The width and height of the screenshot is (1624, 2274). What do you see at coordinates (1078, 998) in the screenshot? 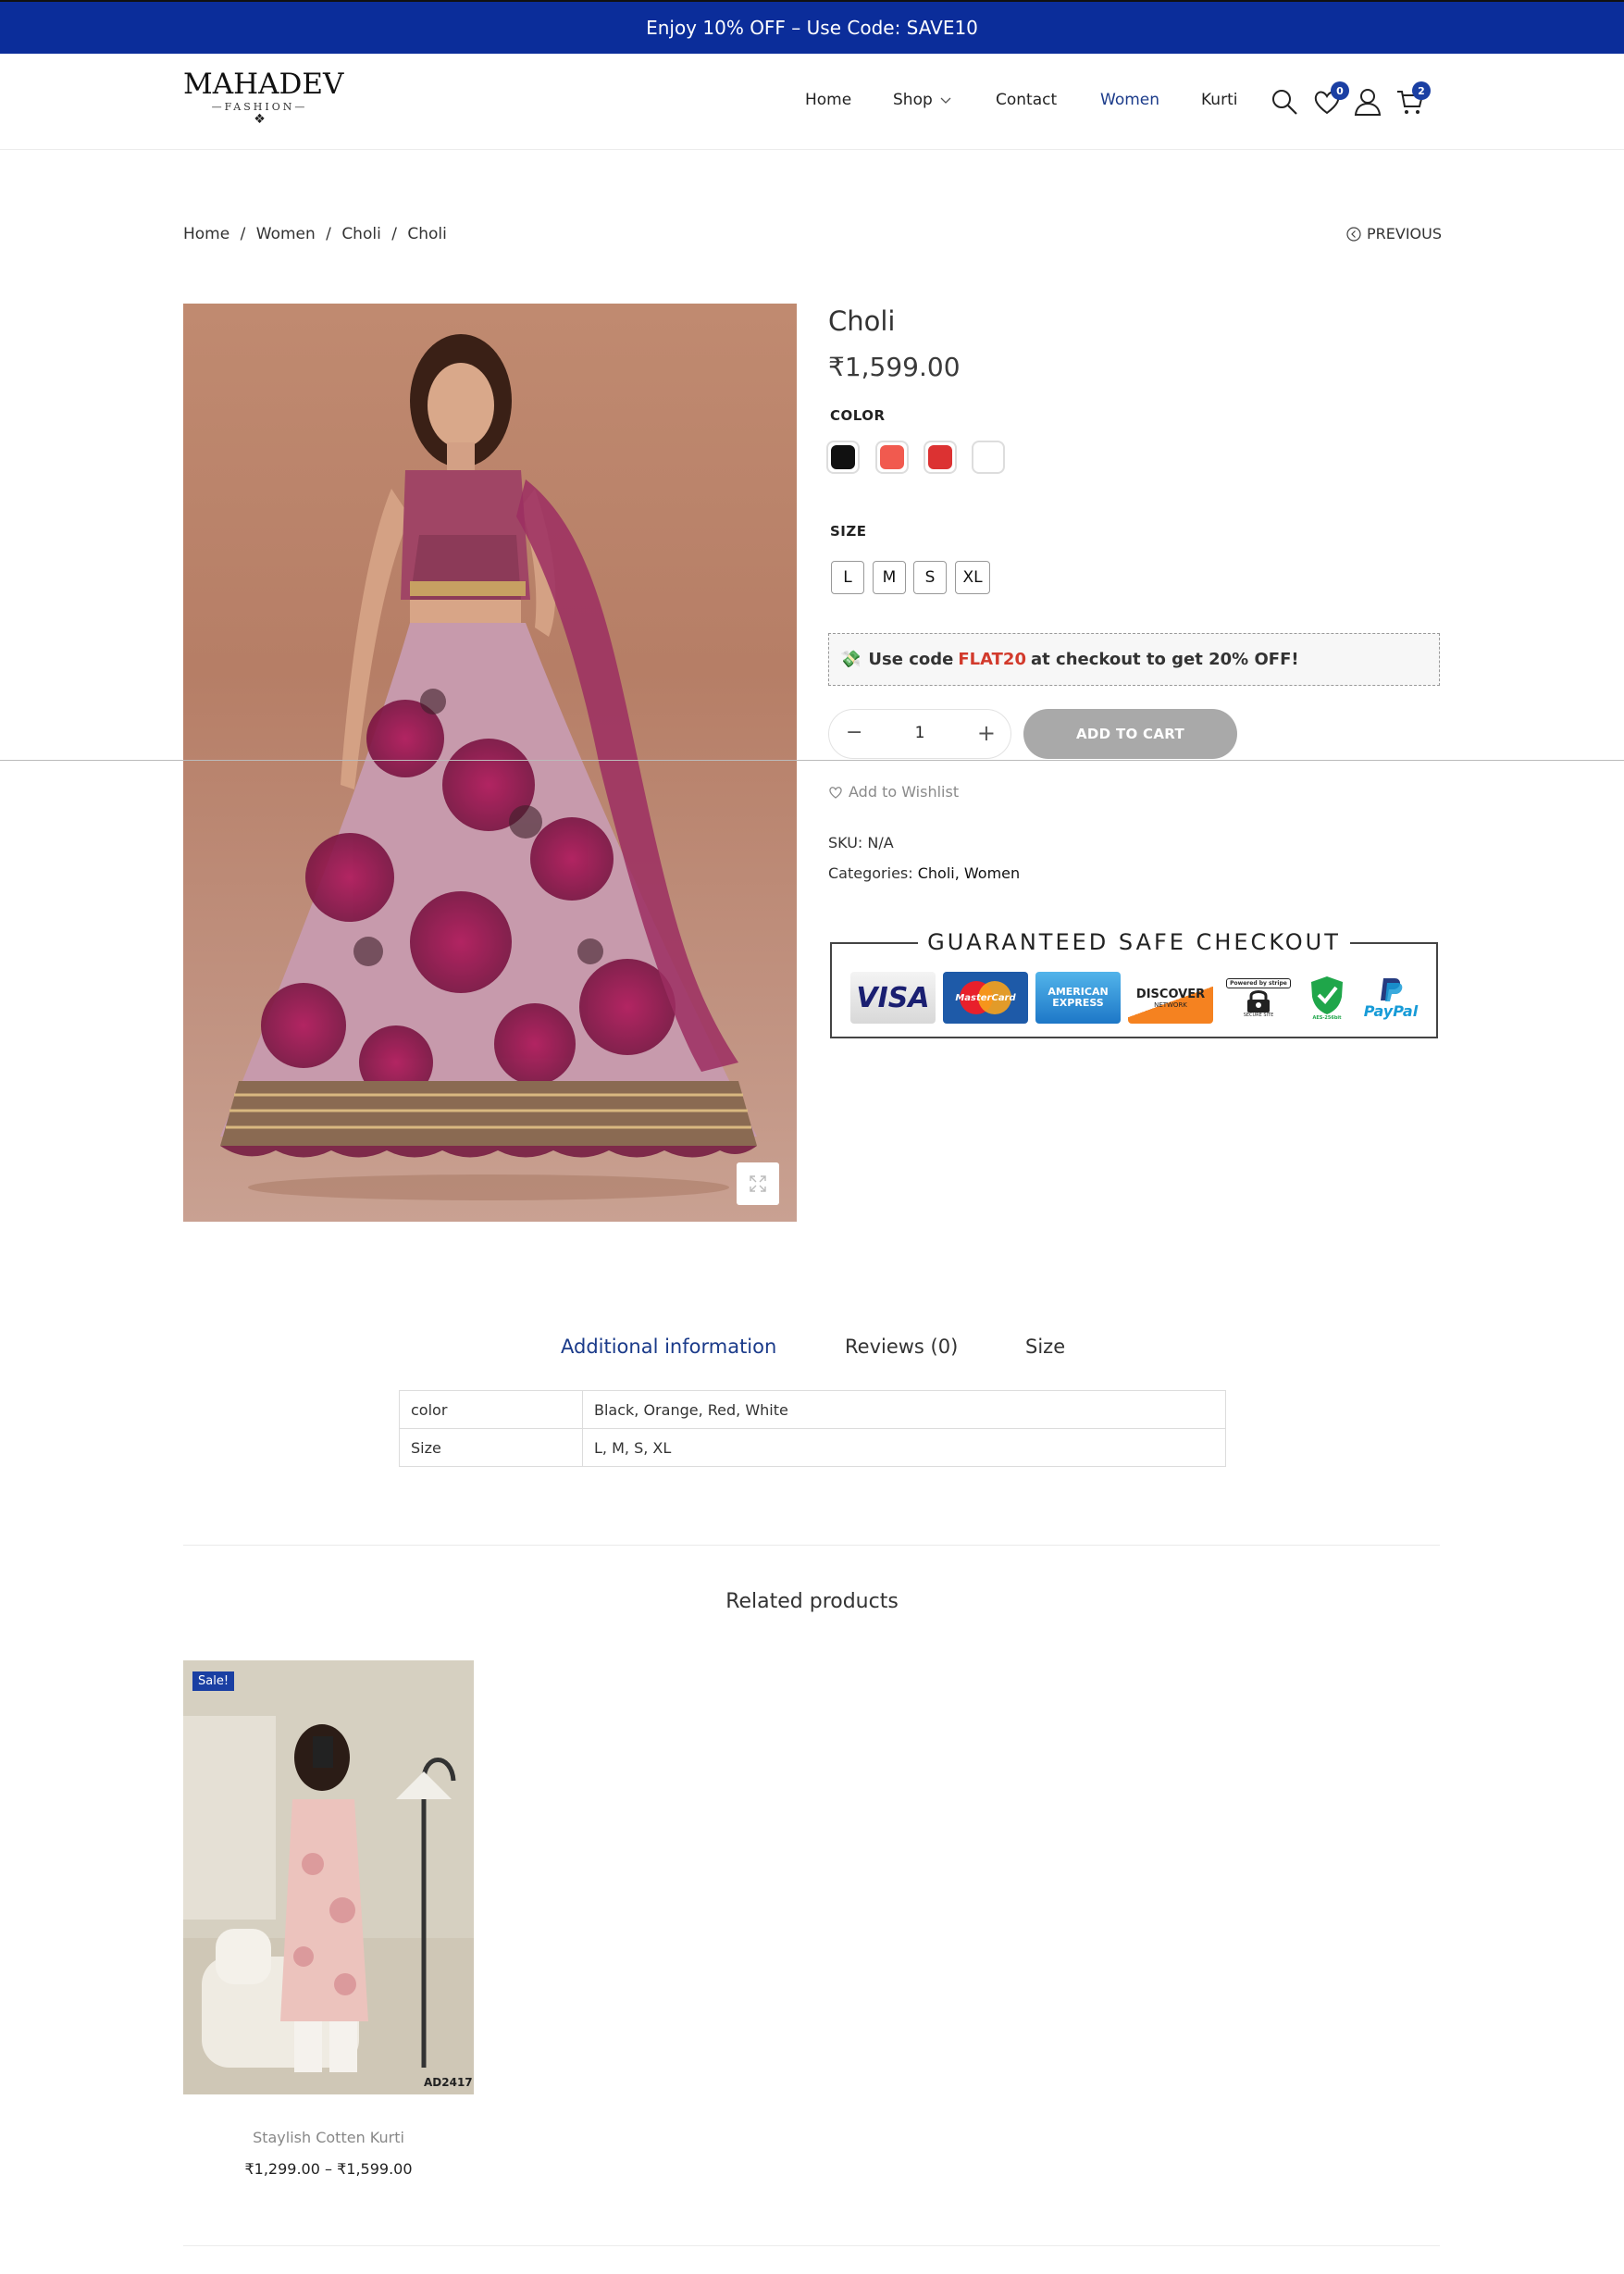
I see `amex-card-icon: AMERICAN EXPRESS` at bounding box center [1078, 998].